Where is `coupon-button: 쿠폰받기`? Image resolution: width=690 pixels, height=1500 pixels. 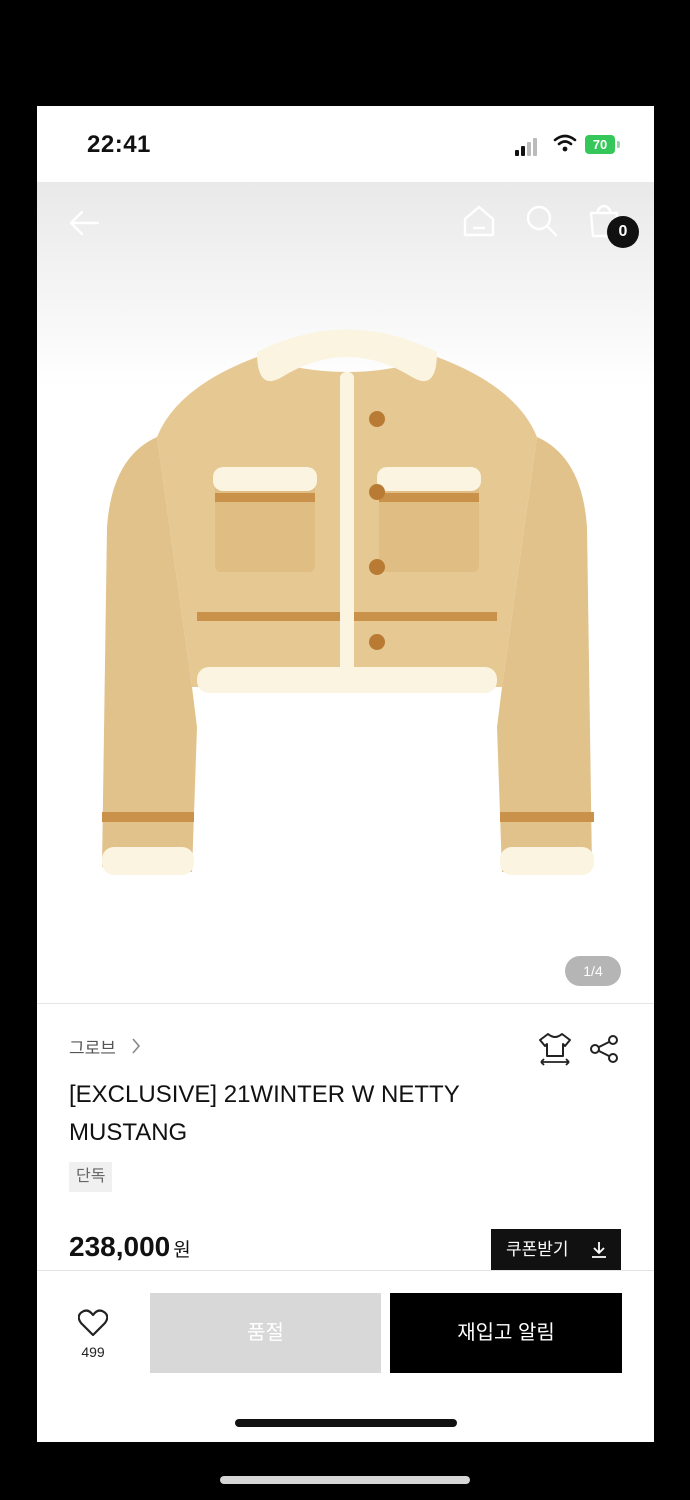
coupon-button: 쿠폰받기 is located at coordinates (556, 1250).